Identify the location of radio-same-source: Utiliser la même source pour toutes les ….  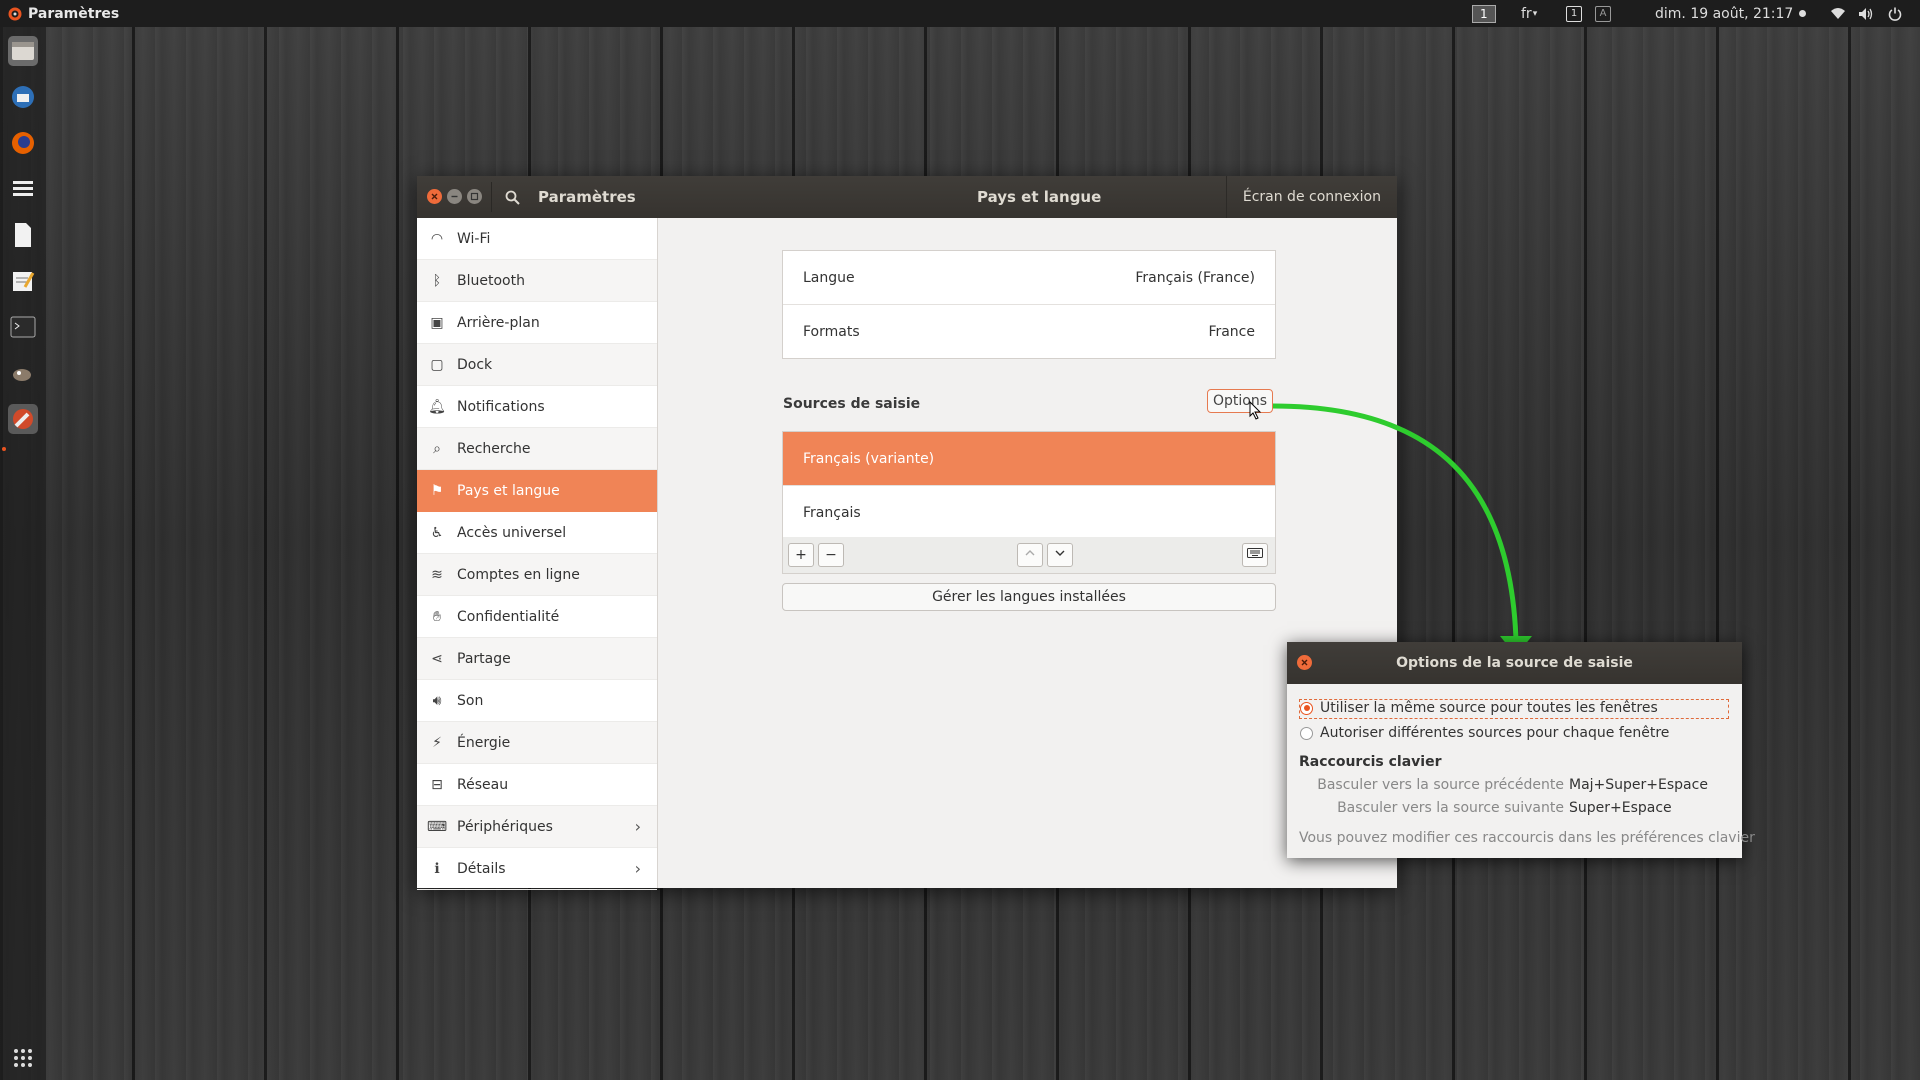
(1479, 708).